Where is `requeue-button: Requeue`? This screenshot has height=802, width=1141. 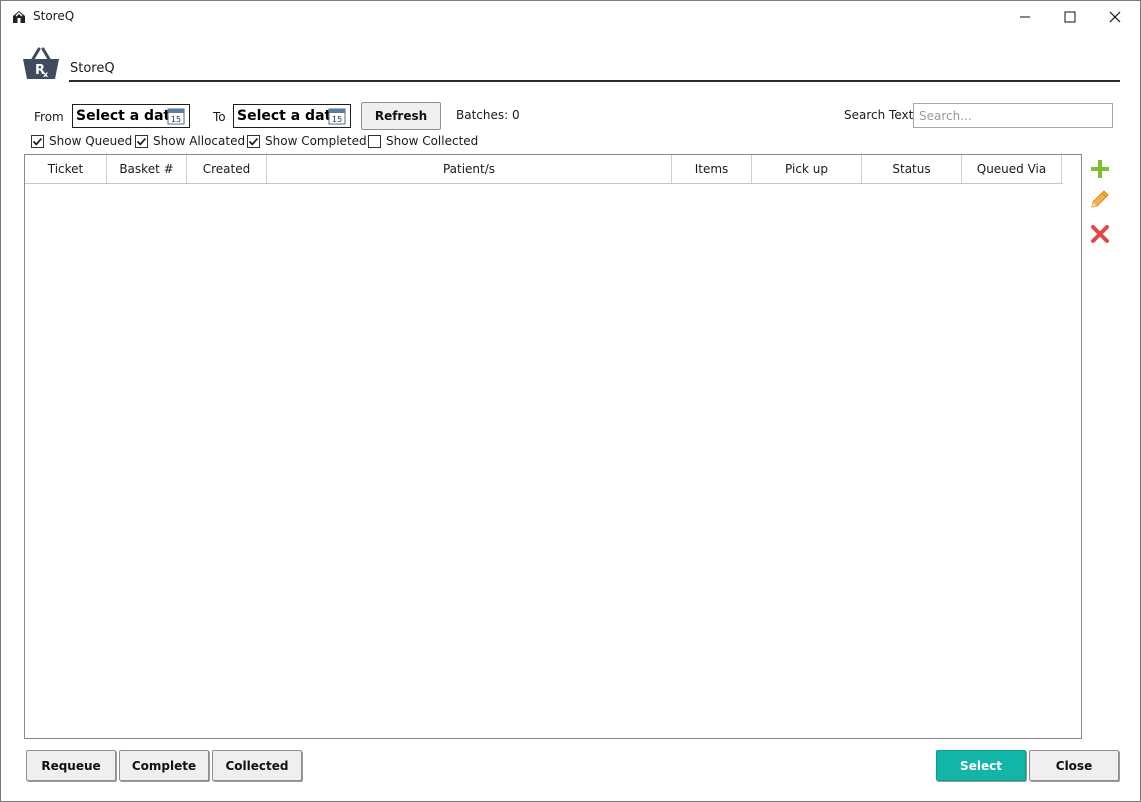 requeue-button: Requeue is located at coordinates (71, 765).